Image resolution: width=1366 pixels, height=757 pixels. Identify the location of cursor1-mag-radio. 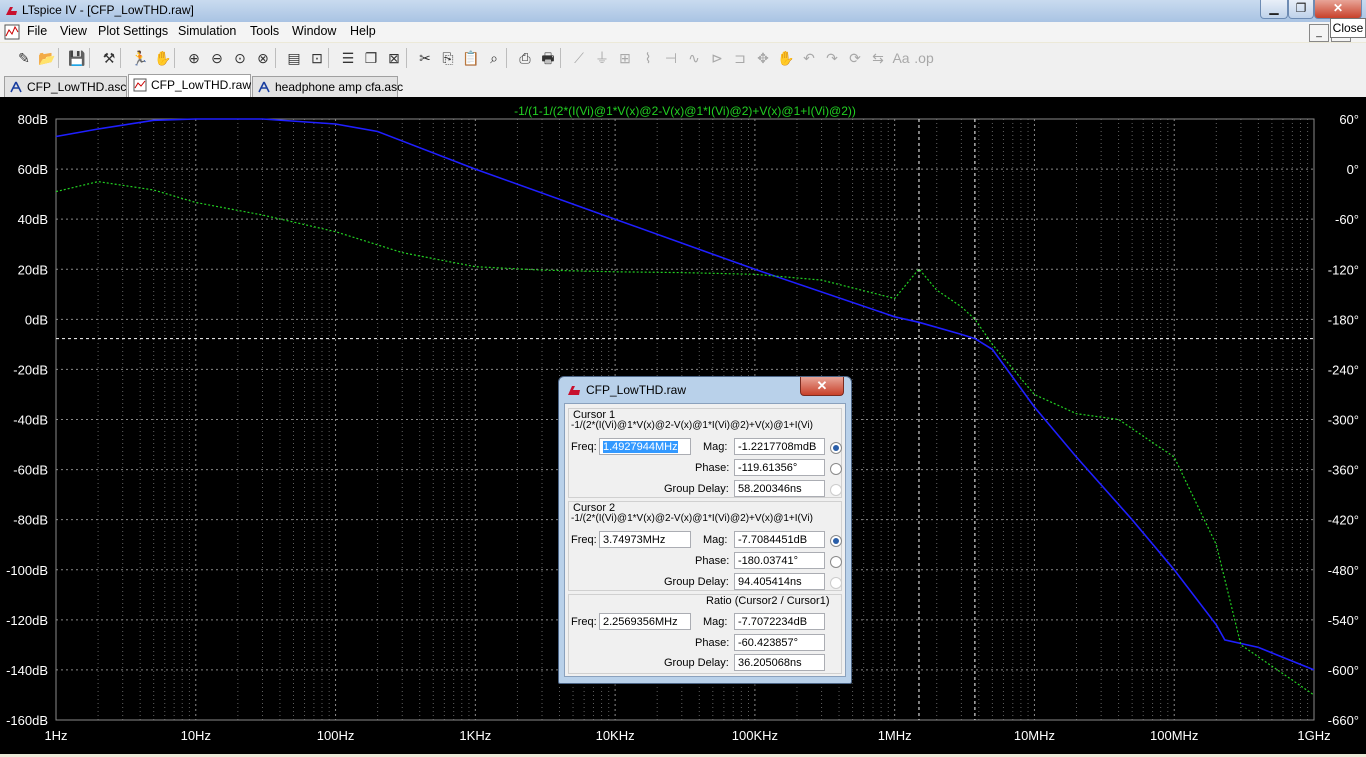
(836, 448).